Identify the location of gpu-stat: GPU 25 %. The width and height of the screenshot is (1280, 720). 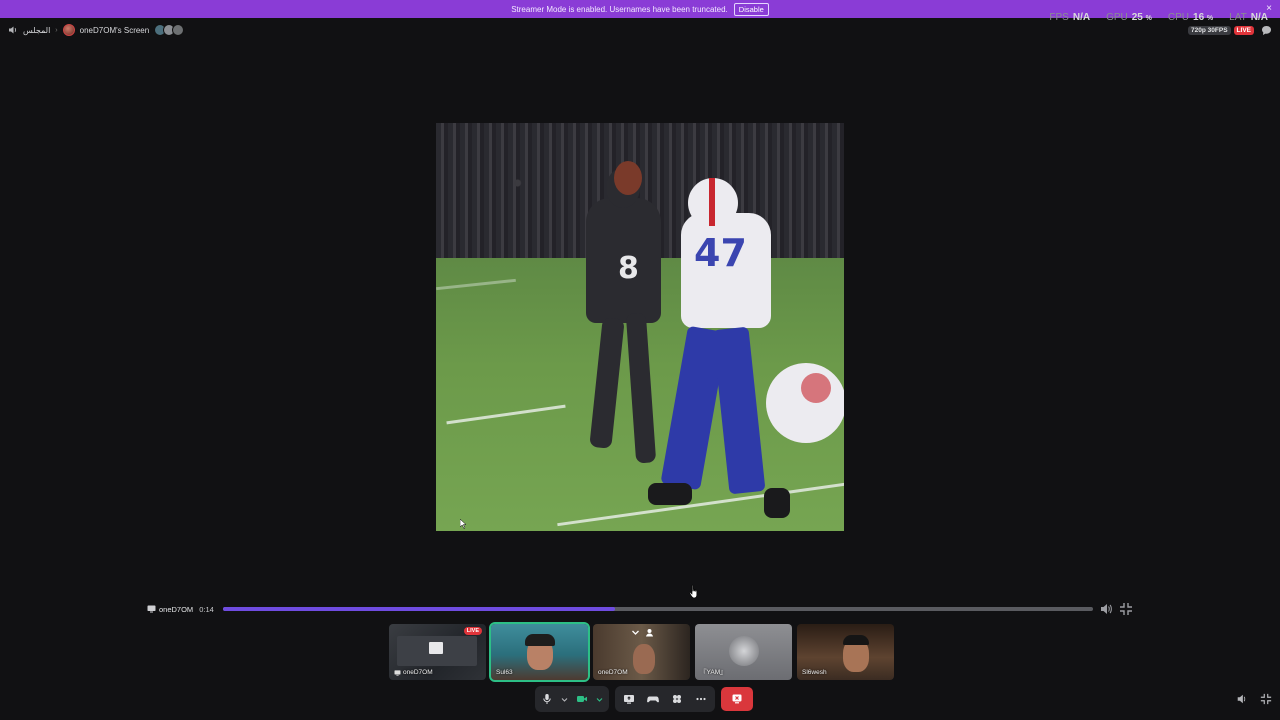
(1129, 17).